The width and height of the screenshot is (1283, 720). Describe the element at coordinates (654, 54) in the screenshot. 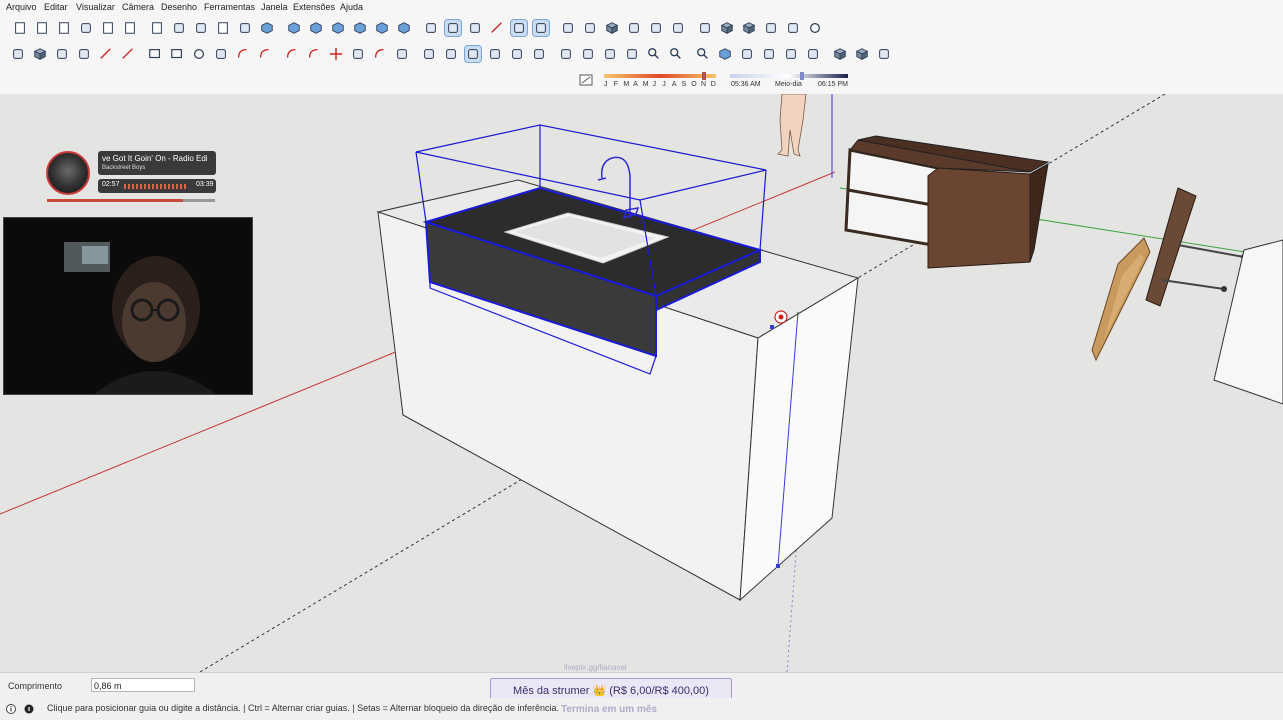

I see `zoom-button` at that location.